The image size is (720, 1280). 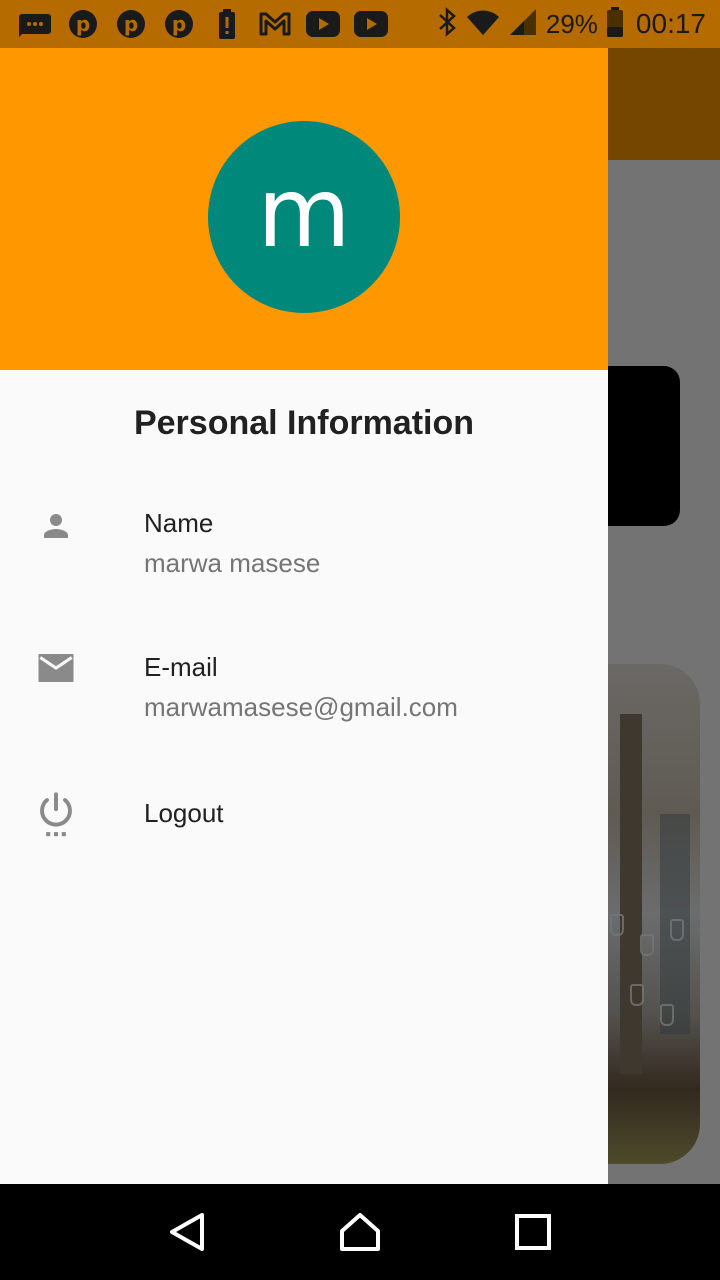 I want to click on section-title: Personal Information, so click(x=304, y=423).